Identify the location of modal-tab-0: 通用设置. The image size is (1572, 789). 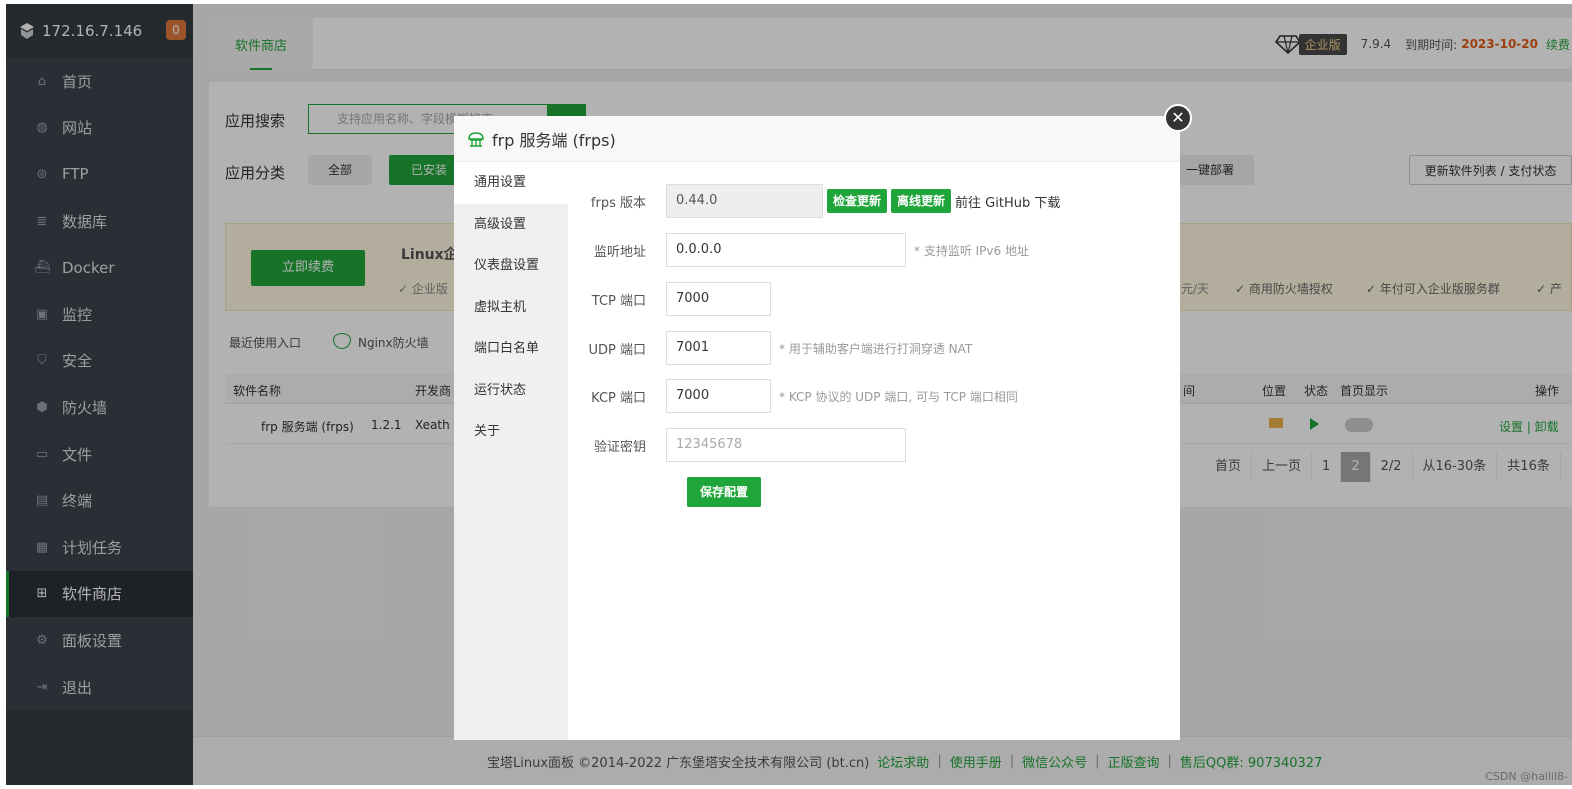
(511, 183).